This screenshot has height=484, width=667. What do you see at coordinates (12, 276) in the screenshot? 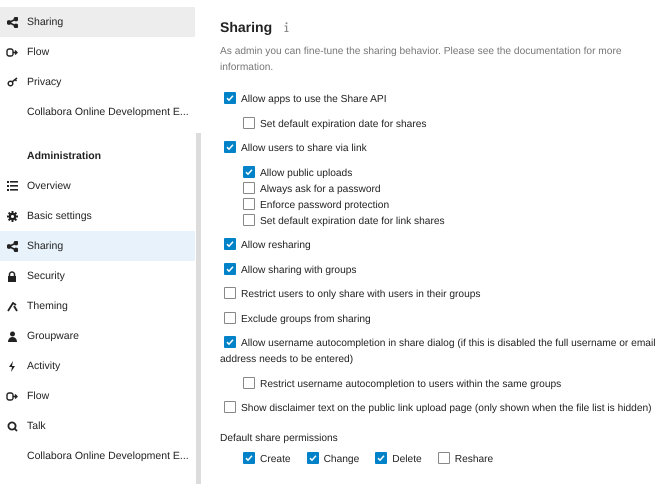
I see `lock-icon` at bounding box center [12, 276].